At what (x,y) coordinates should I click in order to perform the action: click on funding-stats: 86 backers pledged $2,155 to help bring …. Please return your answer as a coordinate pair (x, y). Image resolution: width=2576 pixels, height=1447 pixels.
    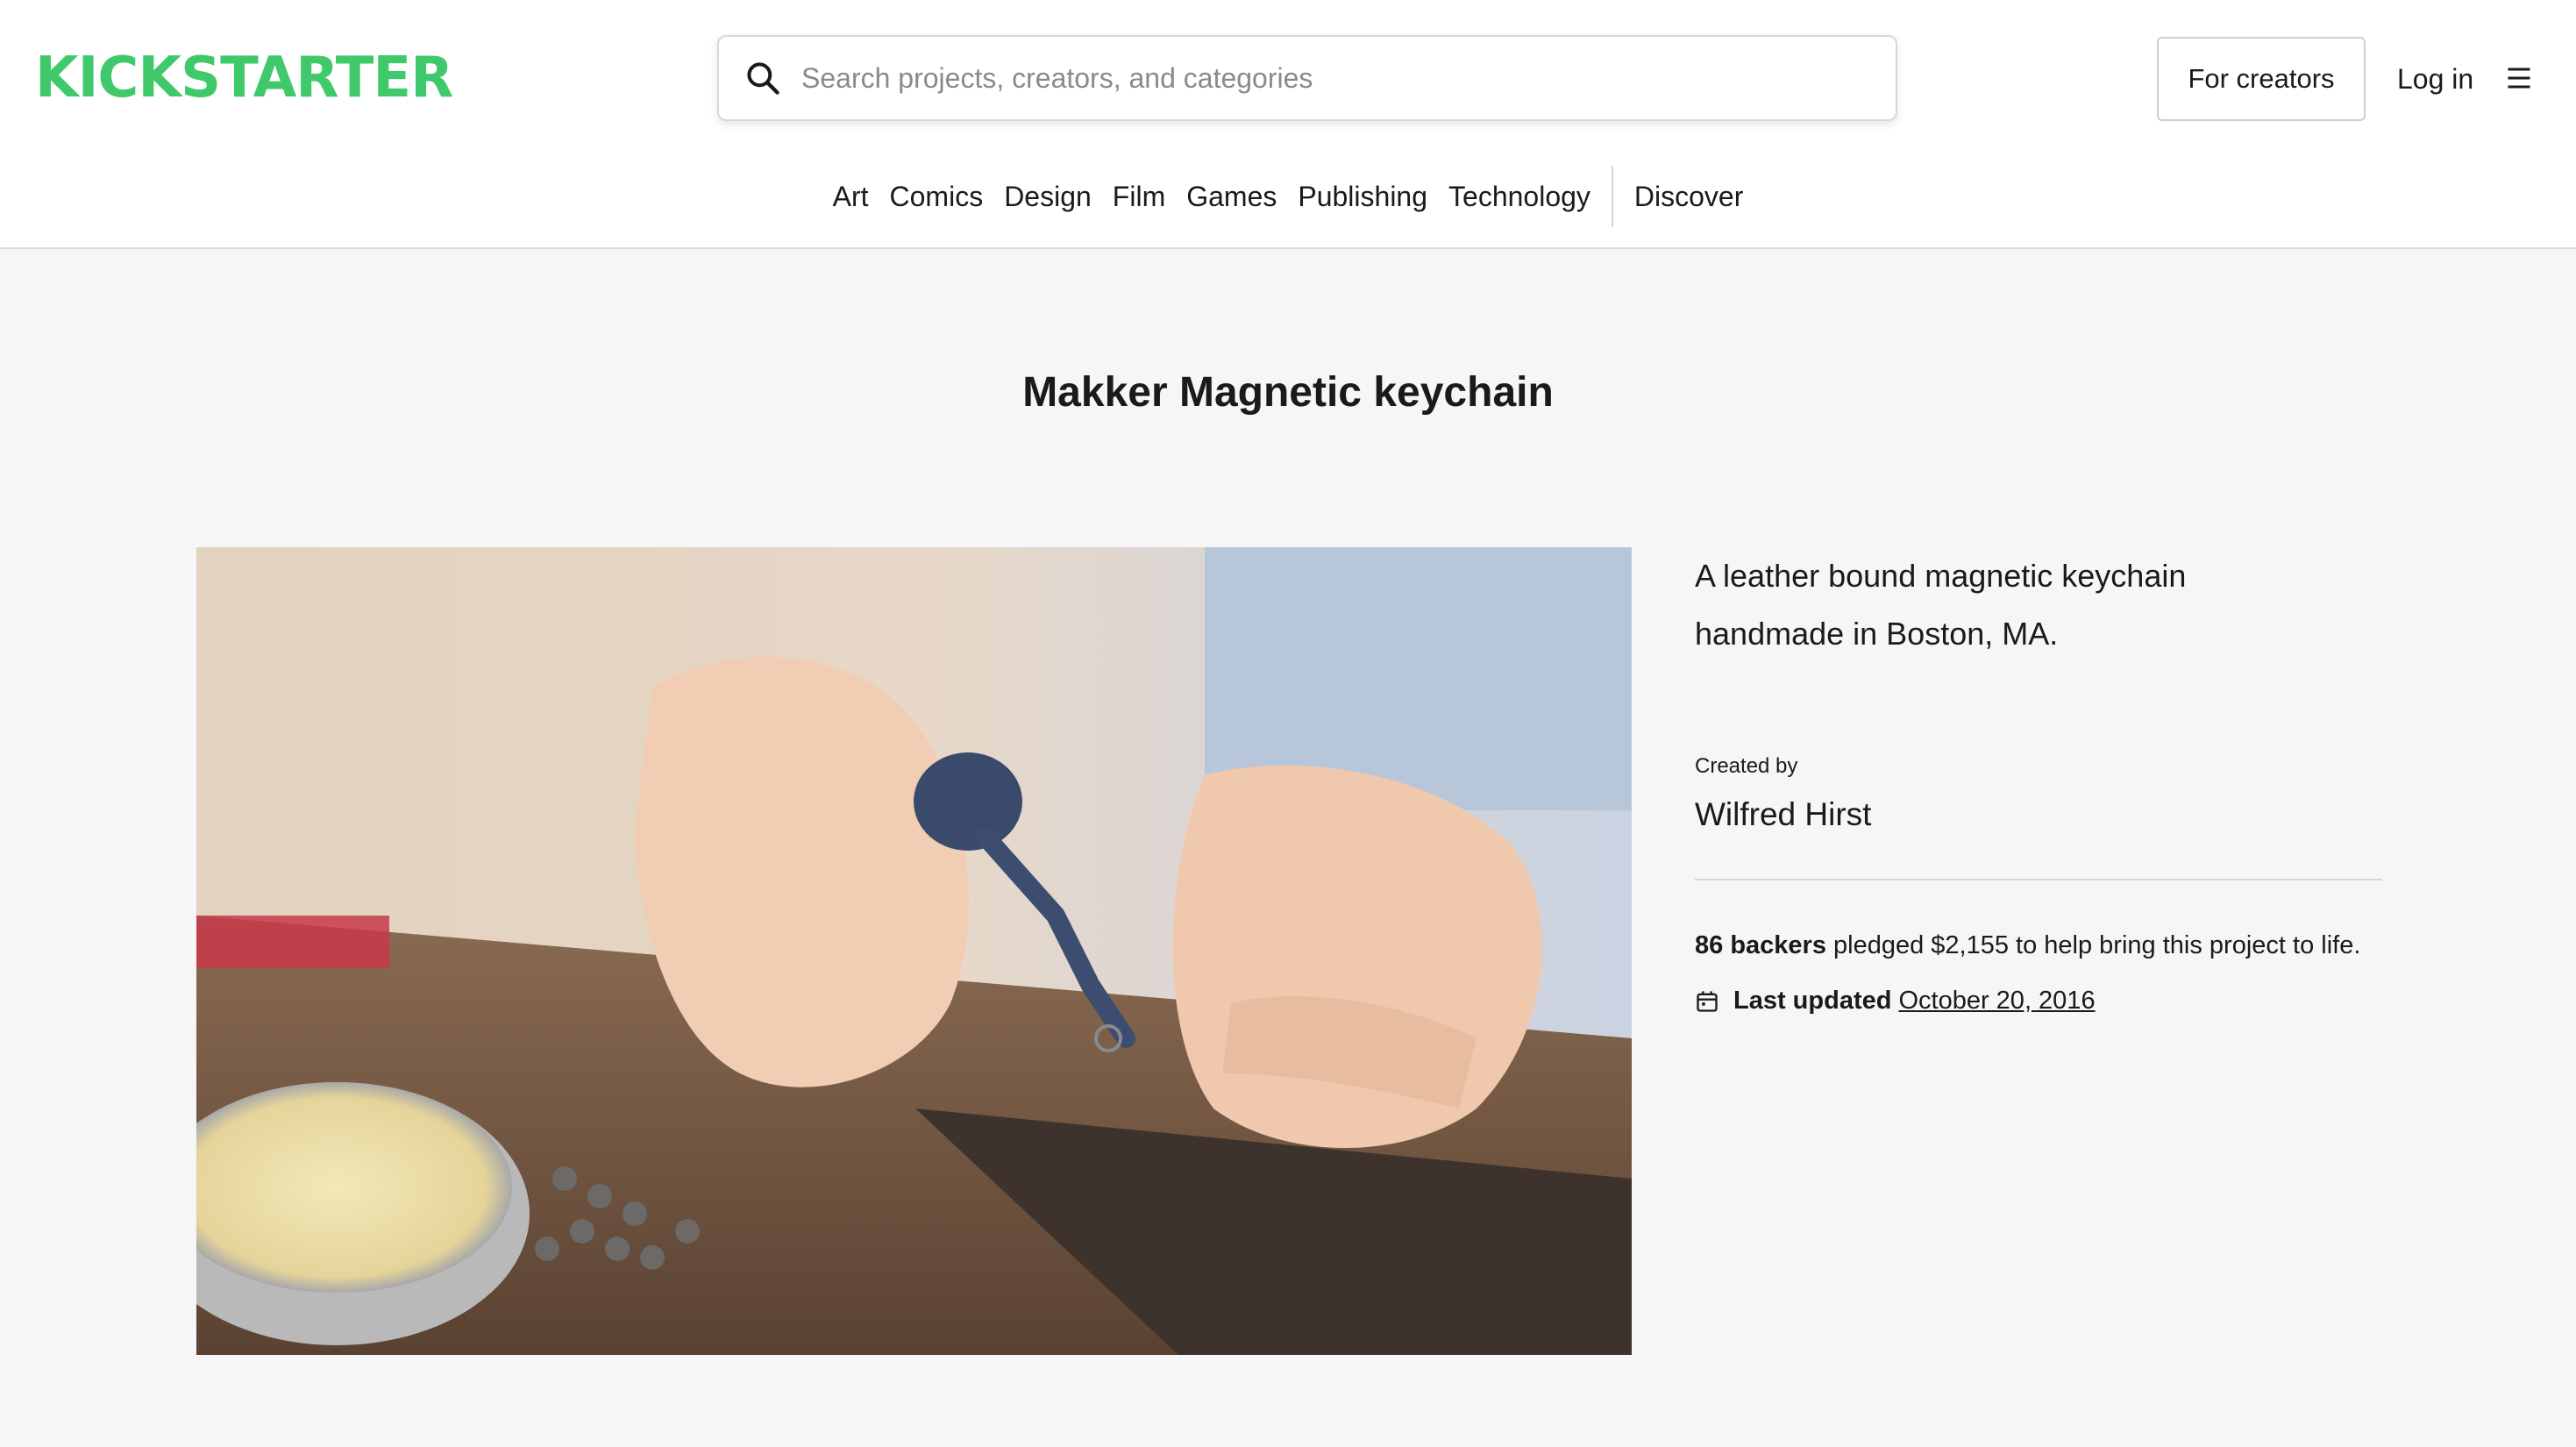
    Looking at the image, I should click on (2038, 946).